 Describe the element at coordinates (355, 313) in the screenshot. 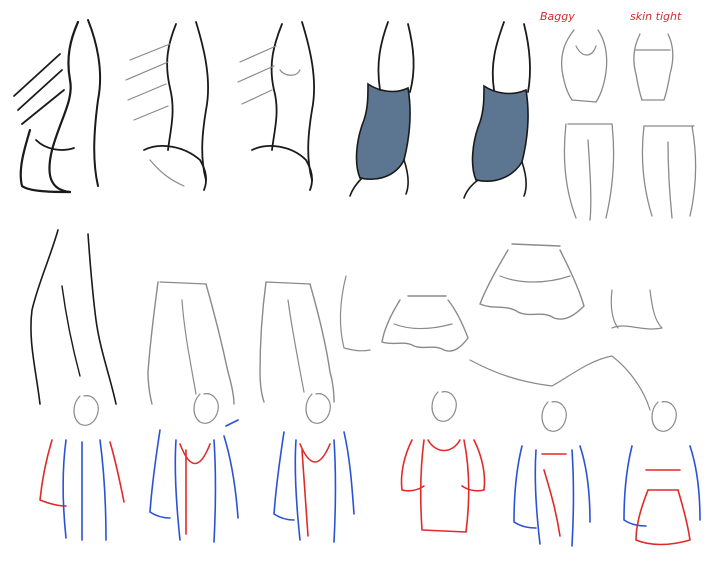

I see `skirt-outline-sketch` at that location.